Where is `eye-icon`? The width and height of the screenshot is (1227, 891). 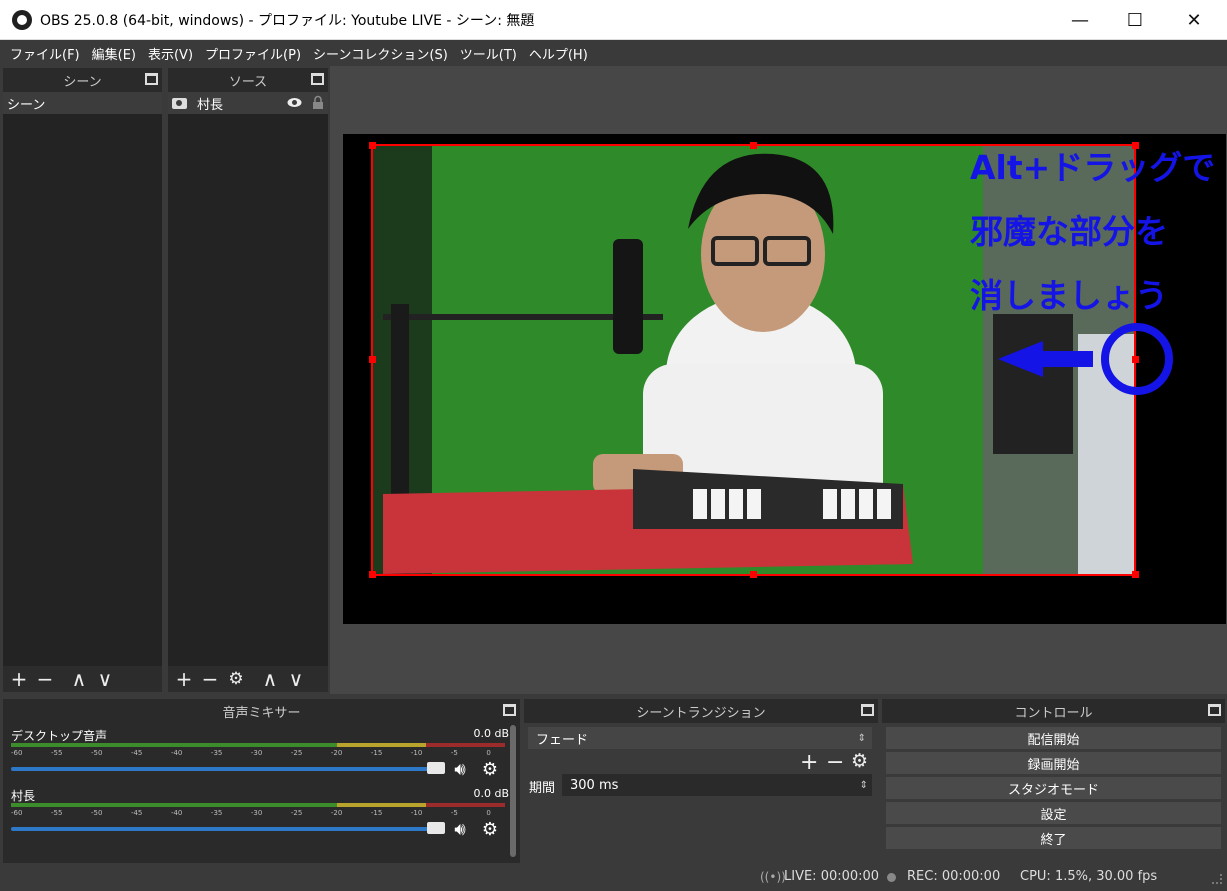 eye-icon is located at coordinates (294, 102).